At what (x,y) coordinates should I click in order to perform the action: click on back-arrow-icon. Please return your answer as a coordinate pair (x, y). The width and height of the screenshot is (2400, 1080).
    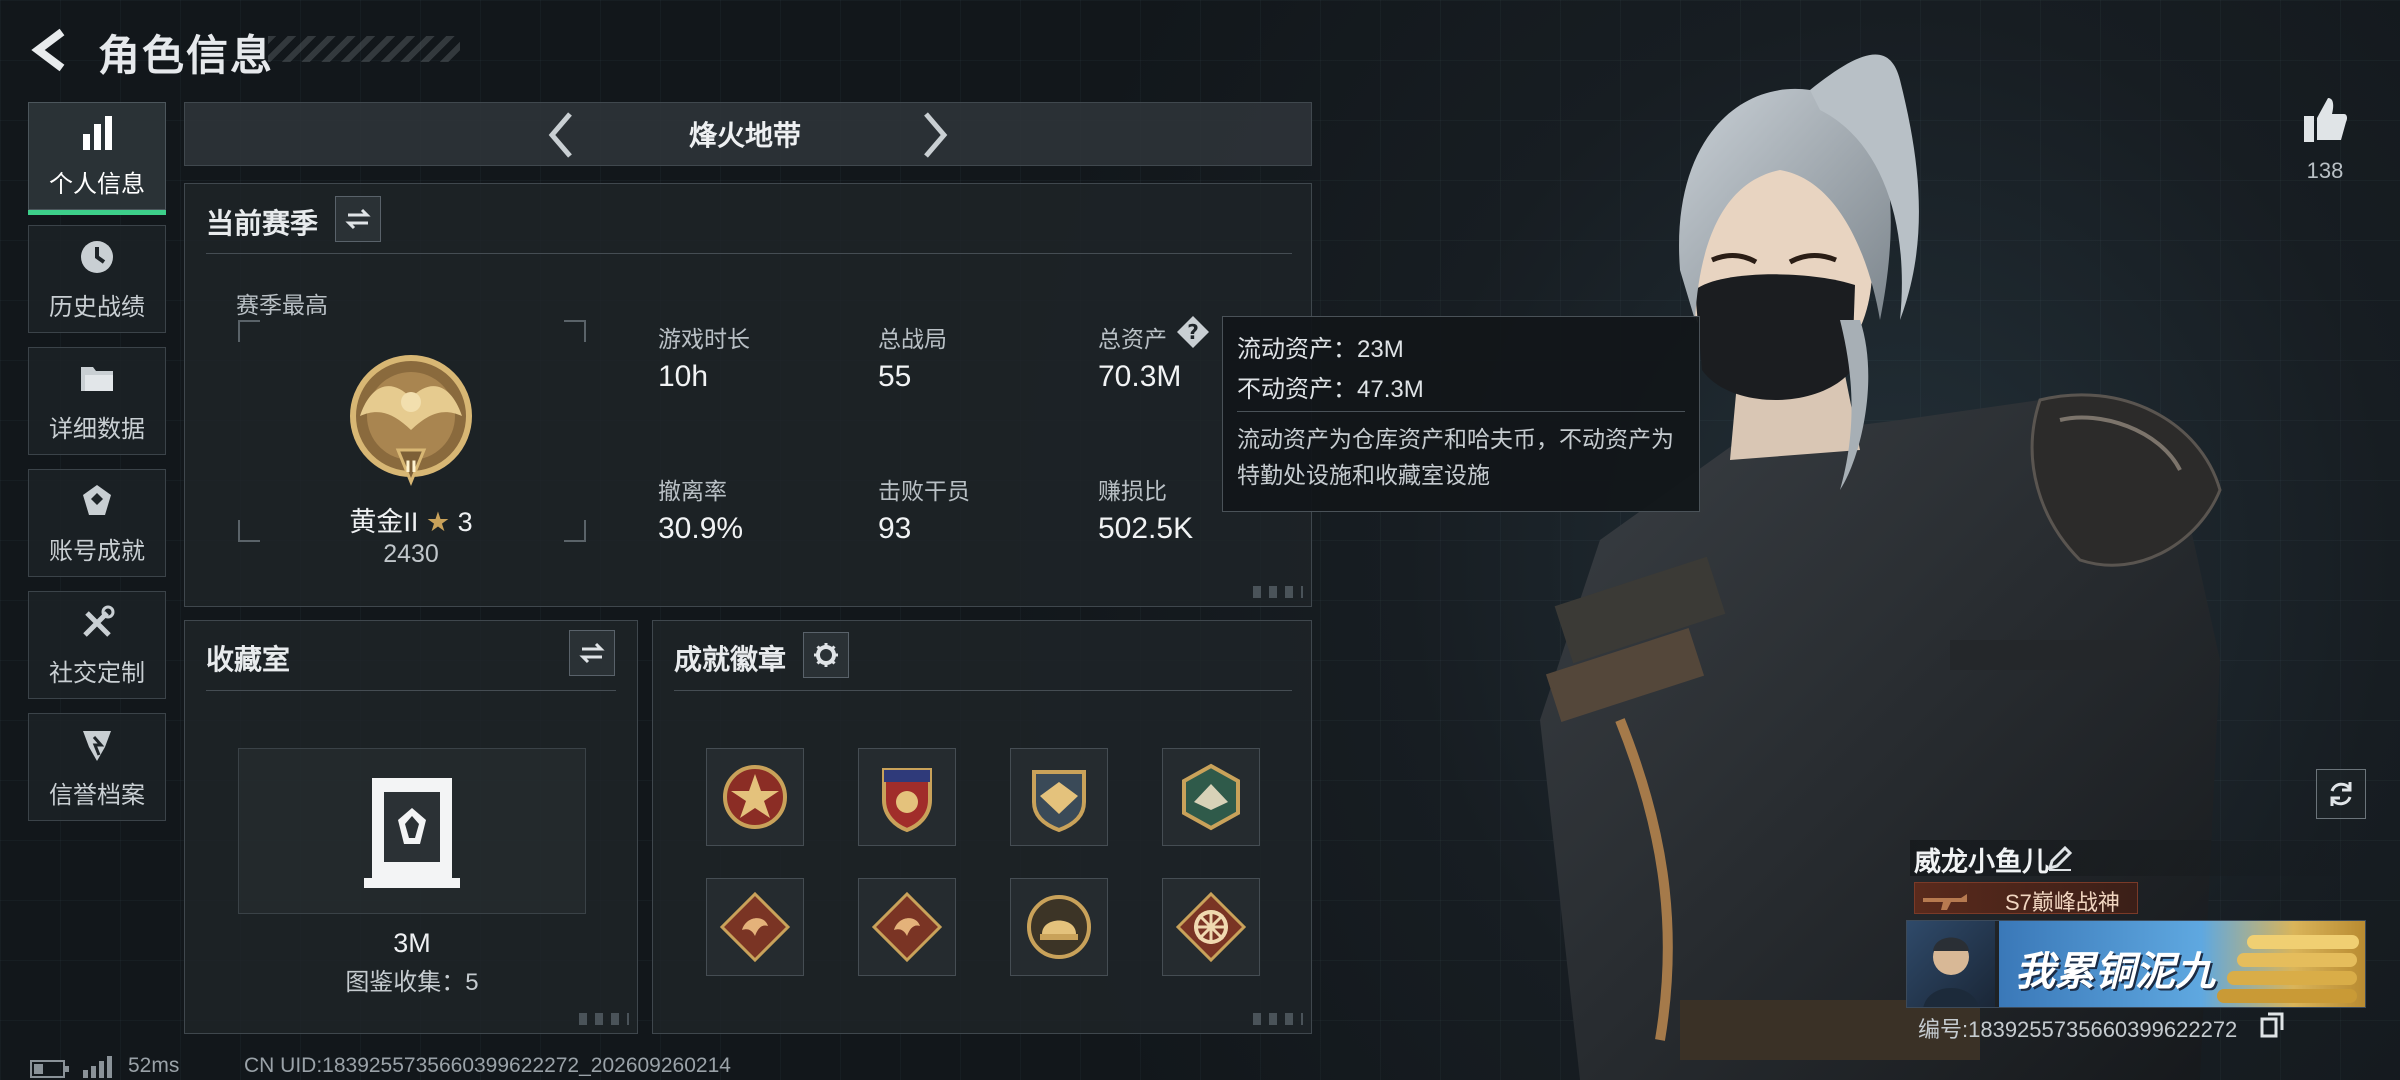
    Looking at the image, I should click on (49, 50).